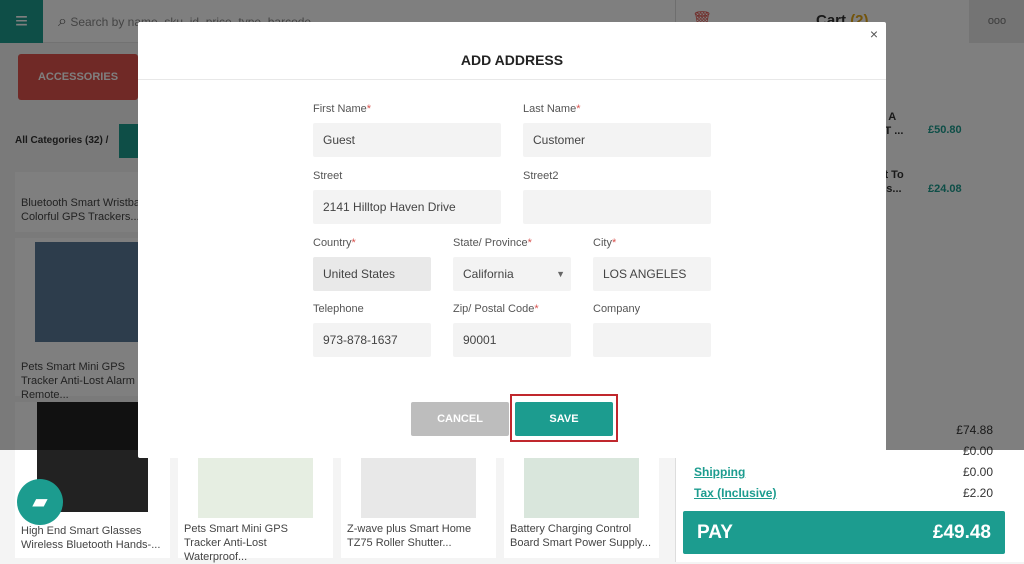 The image size is (1024, 564). I want to click on first_name-input: Guest, so click(407, 140).